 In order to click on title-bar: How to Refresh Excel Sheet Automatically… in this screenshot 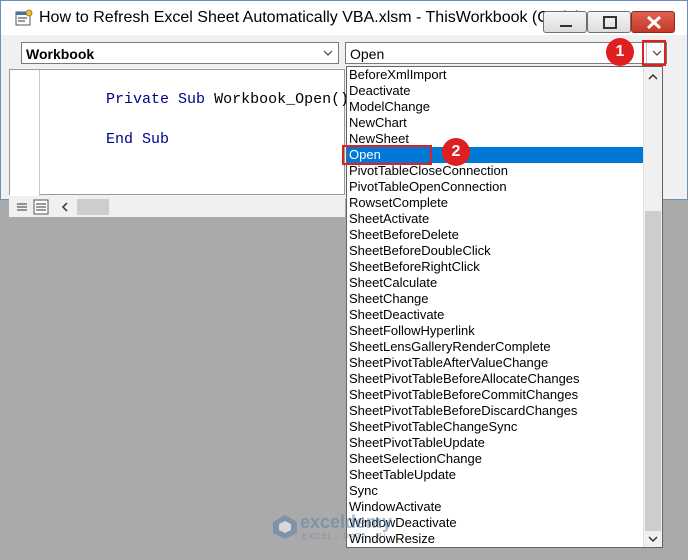, I will do `click(344, 18)`.